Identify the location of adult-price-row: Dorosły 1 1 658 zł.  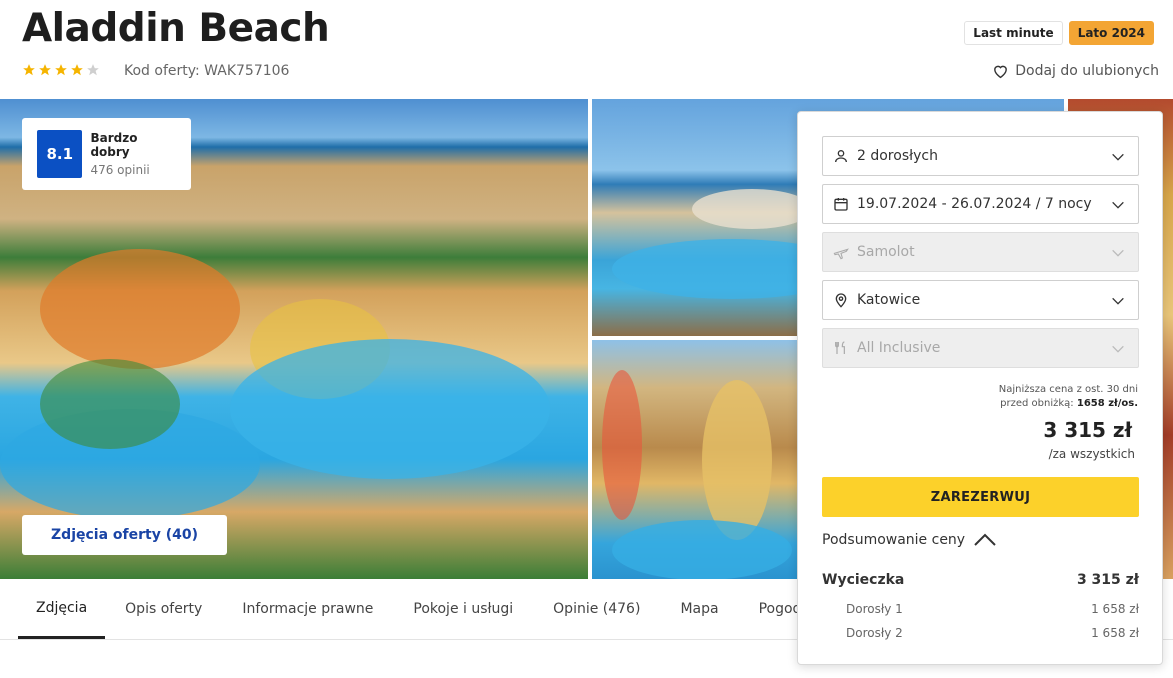
(980, 609).